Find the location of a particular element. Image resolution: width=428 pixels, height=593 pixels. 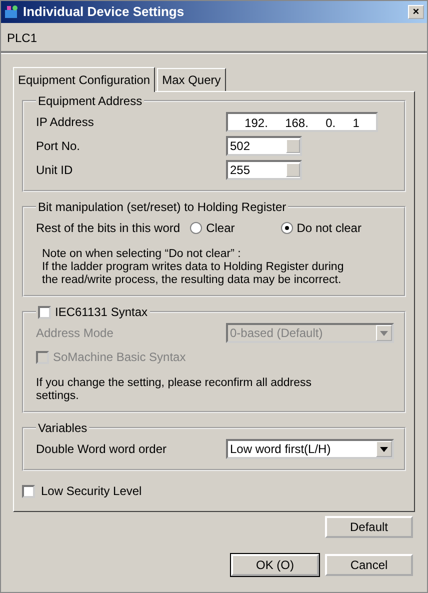

checkbox-label: Low Security Level is located at coordinates (91, 491).